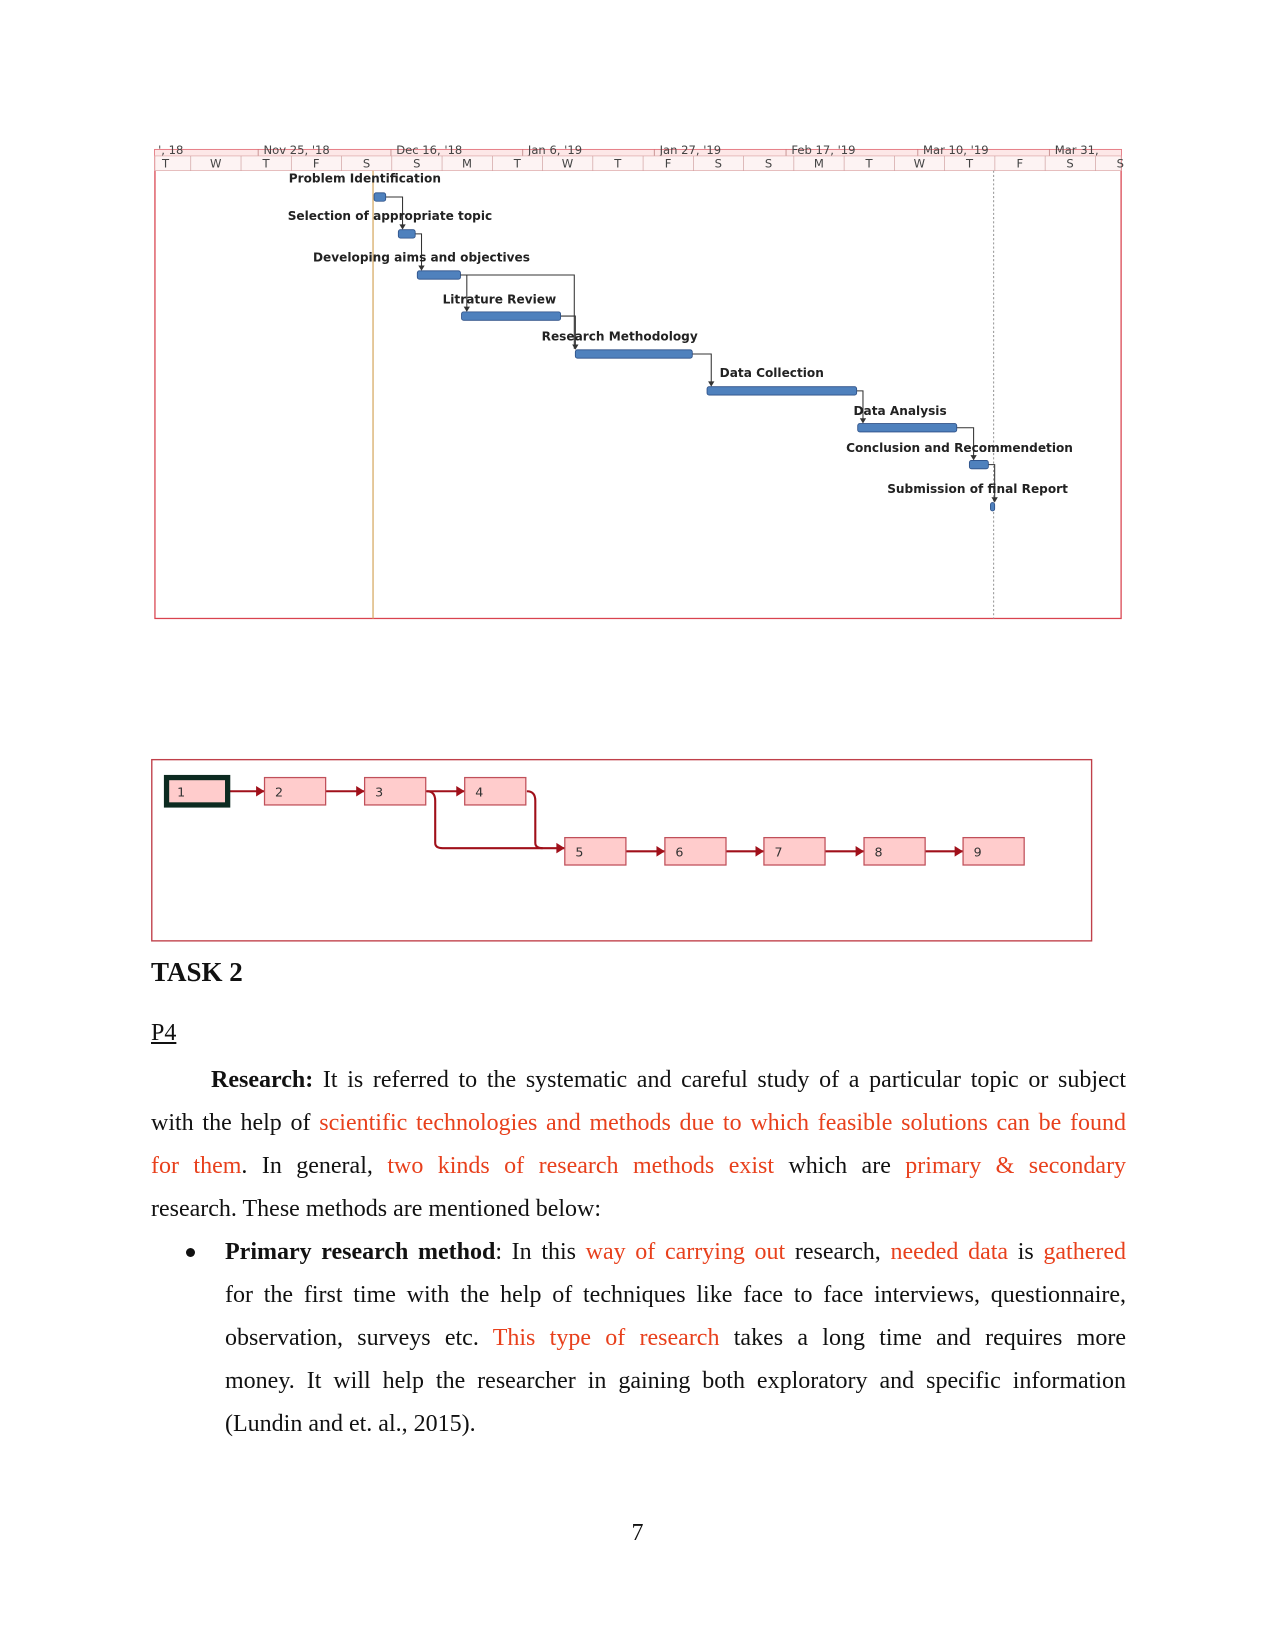 Image resolution: width=1275 pixels, height=1651 pixels. What do you see at coordinates (500, 299) in the screenshot?
I see `task-label: Litrature Review` at bounding box center [500, 299].